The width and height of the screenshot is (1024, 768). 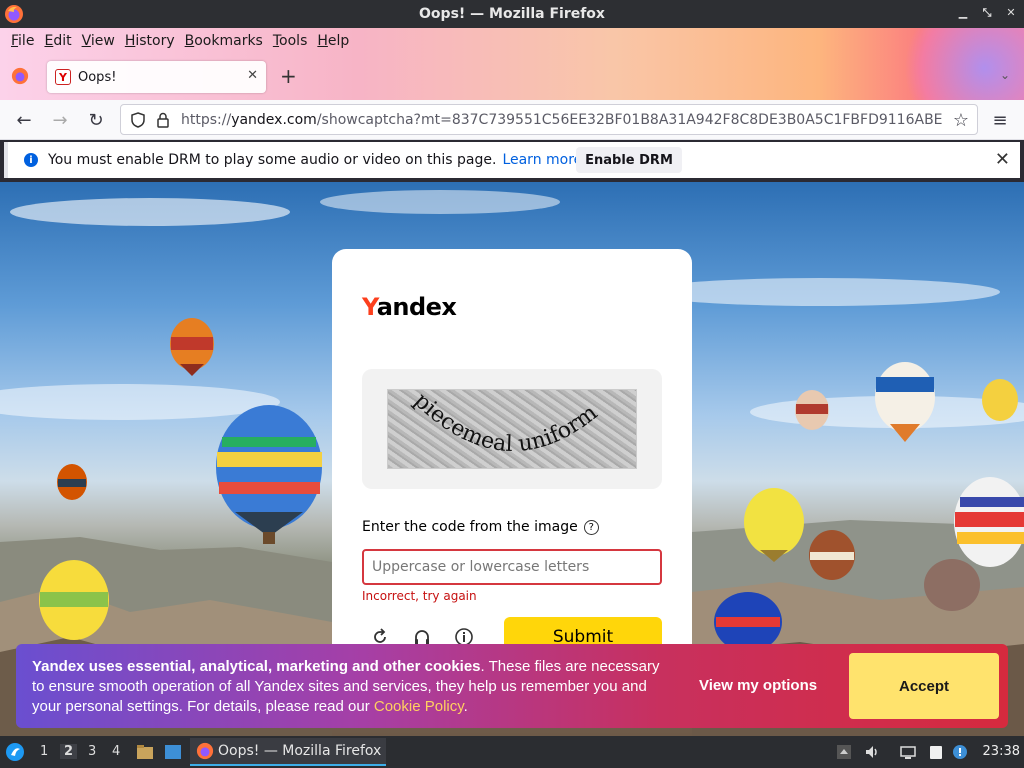 What do you see at coordinates (15, 752) in the screenshot?
I see `app-launcher-icon` at bounding box center [15, 752].